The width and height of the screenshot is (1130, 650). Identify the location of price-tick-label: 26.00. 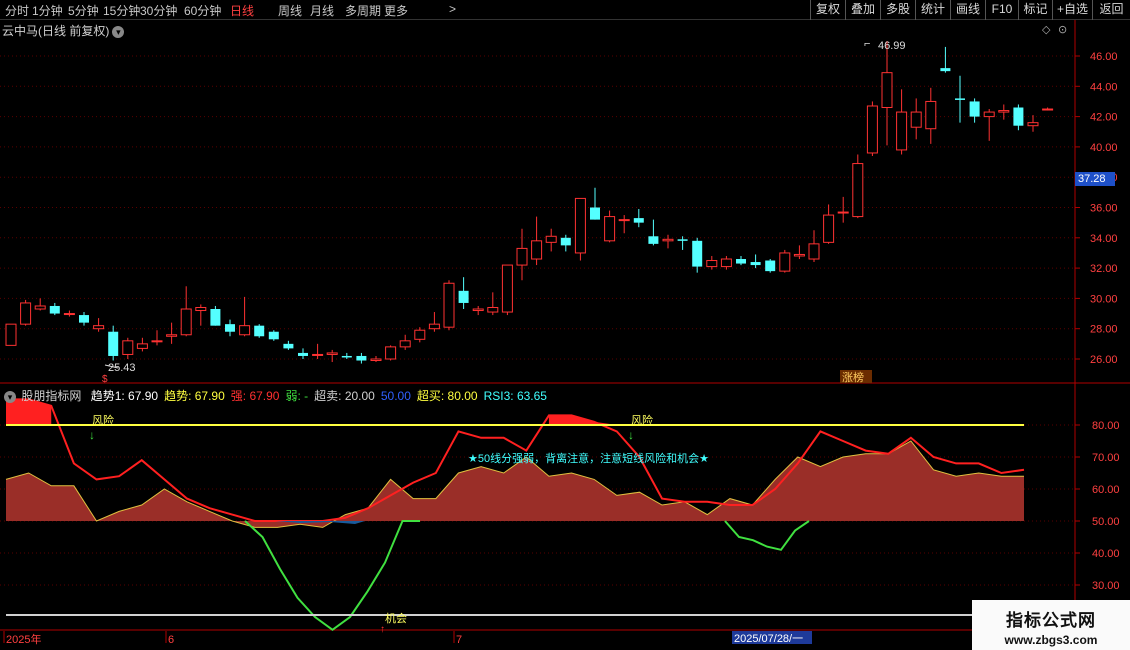
(1104, 360).